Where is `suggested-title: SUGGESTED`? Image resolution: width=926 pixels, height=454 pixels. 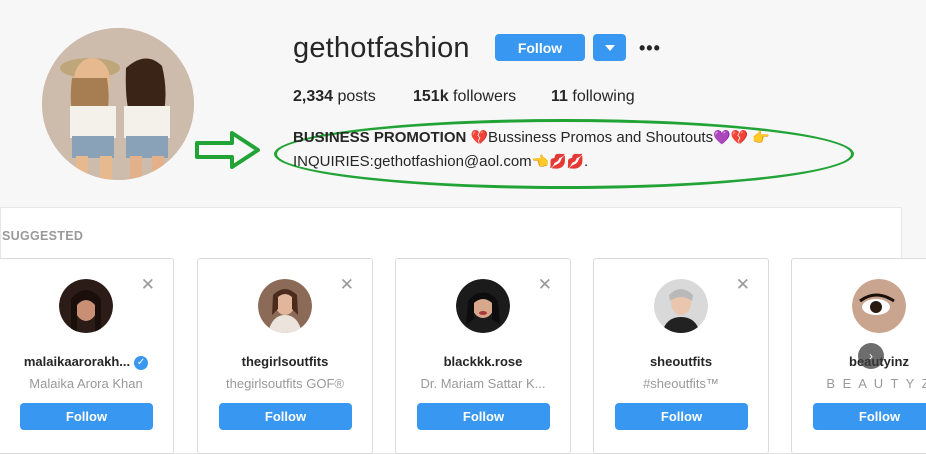
suggested-title: SUGGESTED is located at coordinates (43, 236).